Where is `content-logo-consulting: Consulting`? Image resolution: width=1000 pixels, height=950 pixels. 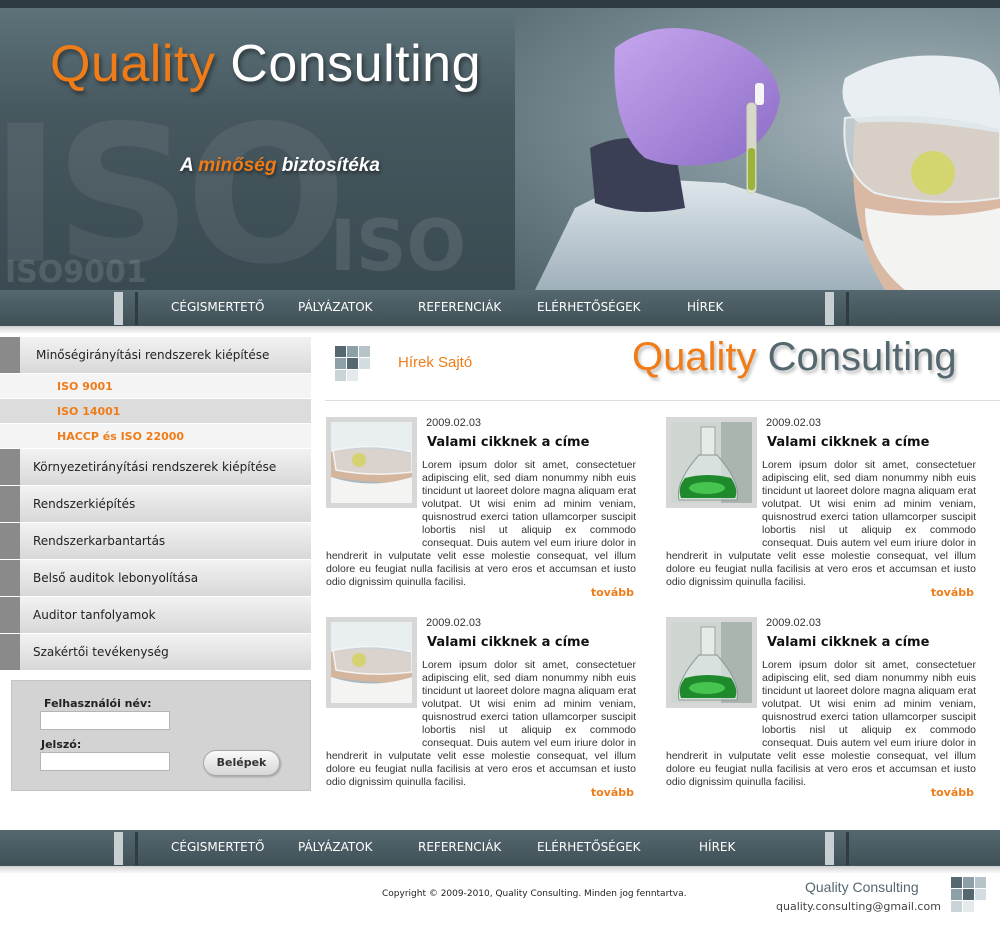
content-logo-consulting: Consulting is located at coordinates (856, 357).